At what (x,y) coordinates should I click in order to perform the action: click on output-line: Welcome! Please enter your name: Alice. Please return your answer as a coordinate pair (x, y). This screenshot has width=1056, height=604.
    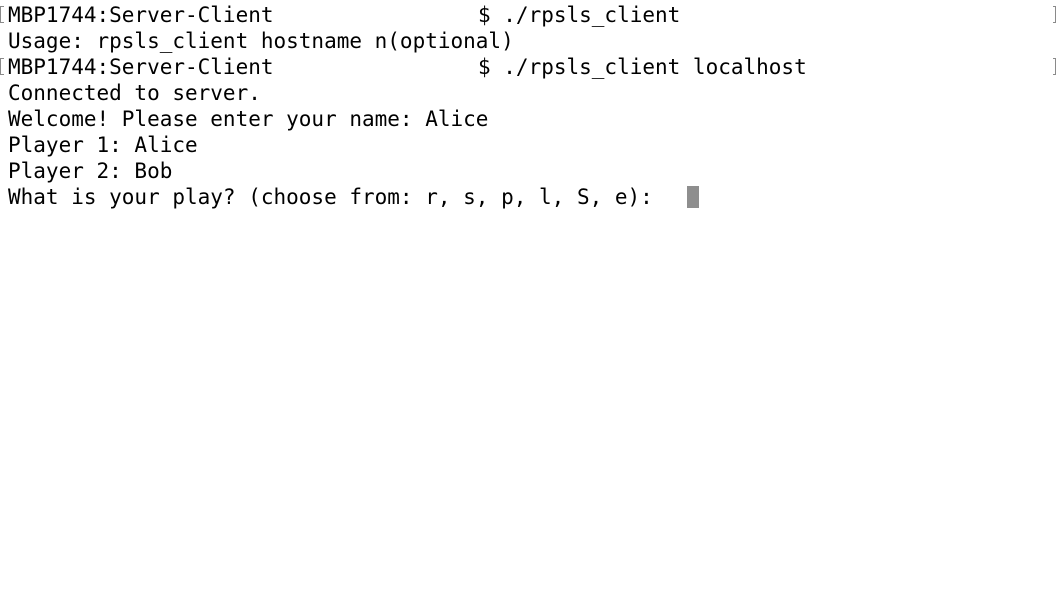
    Looking at the image, I should click on (244, 119).